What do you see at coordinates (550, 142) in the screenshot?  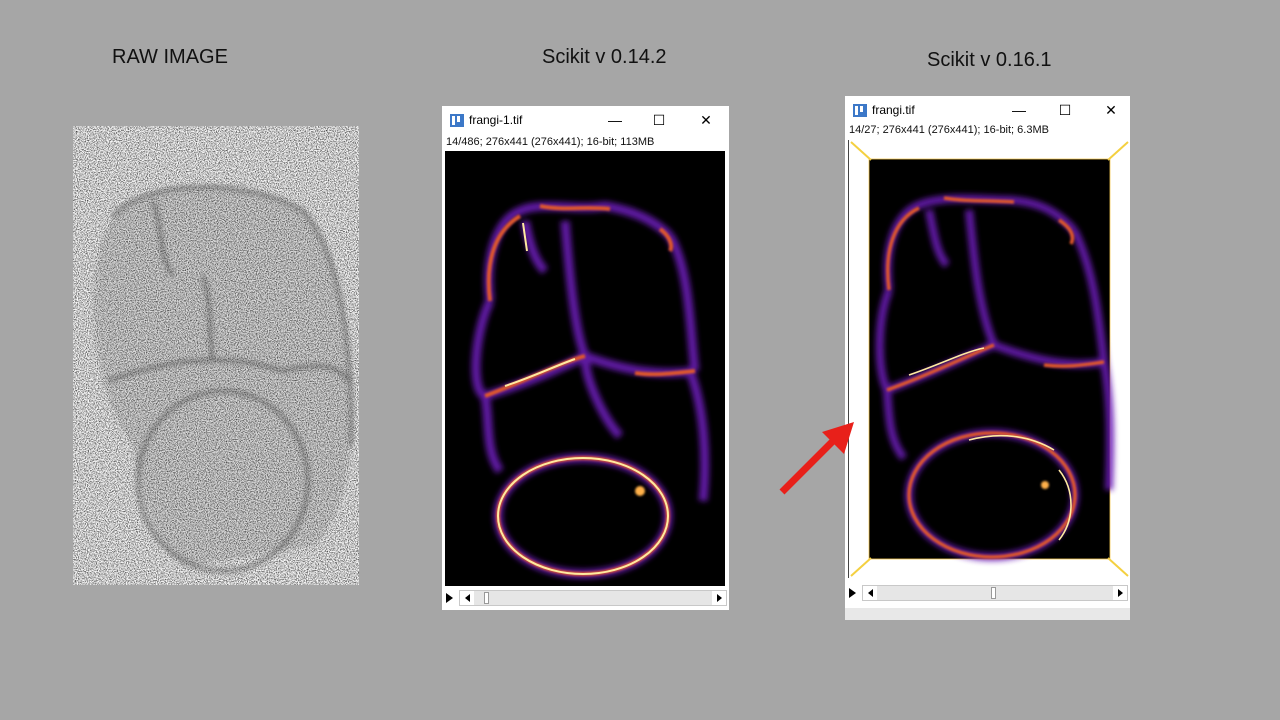 I see `image-info: 14/486; 276x441 (276x441); 16-bit; 113MB` at bounding box center [550, 142].